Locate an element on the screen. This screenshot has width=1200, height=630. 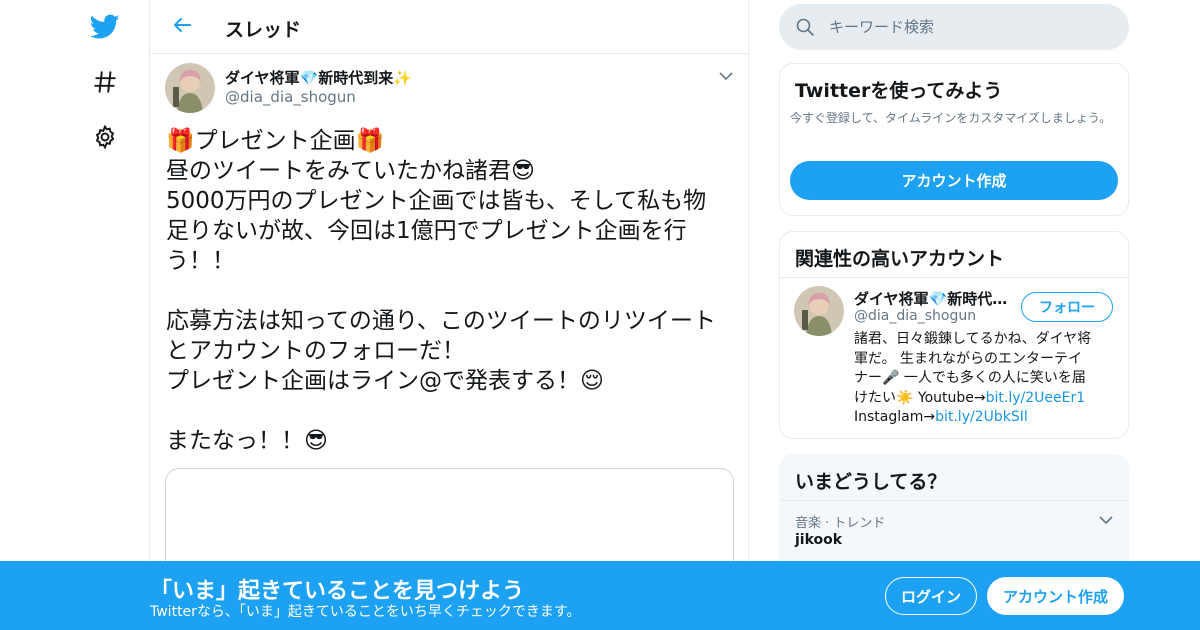
tweet-line: 🎁プレゼント企画🎁 is located at coordinates (275, 141).